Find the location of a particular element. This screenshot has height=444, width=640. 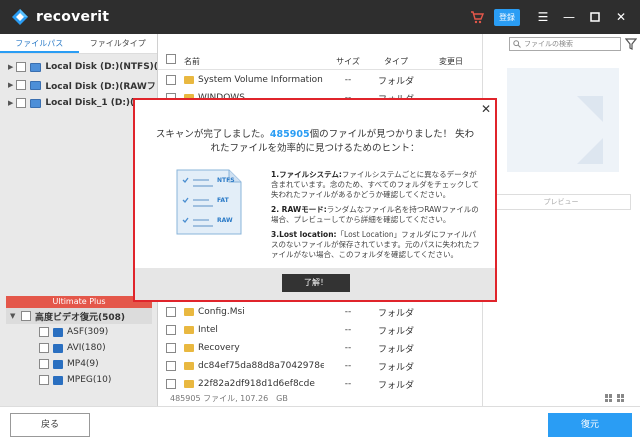

drive-label: Local Disk (D:)(NTFS)(472 is located at coordinates (101, 67).